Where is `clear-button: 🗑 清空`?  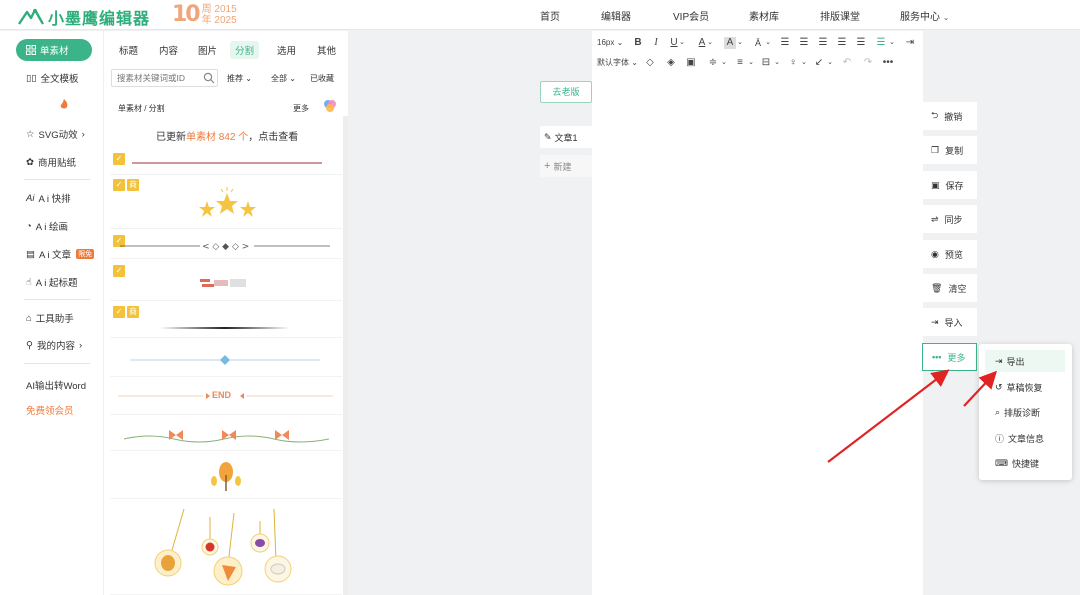
clear-button: 🗑 清空 is located at coordinates (949, 288).